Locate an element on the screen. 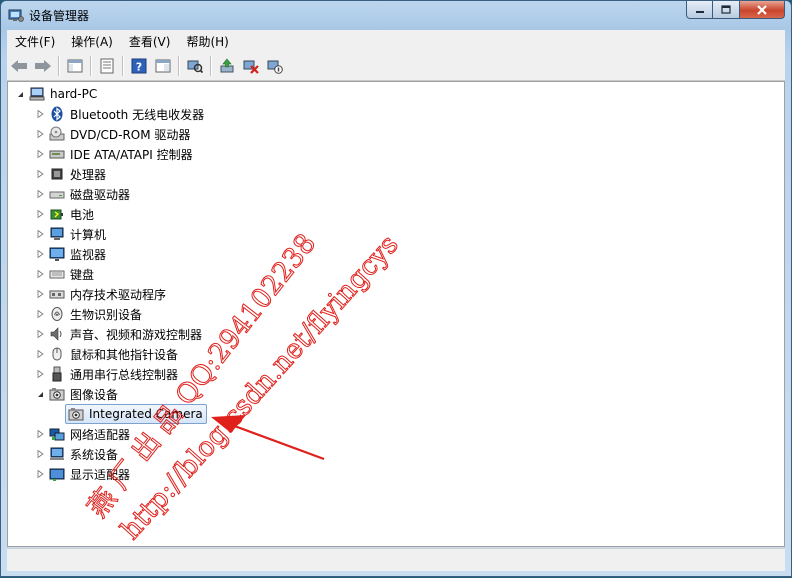  system-device-icon is located at coordinates (57, 454).